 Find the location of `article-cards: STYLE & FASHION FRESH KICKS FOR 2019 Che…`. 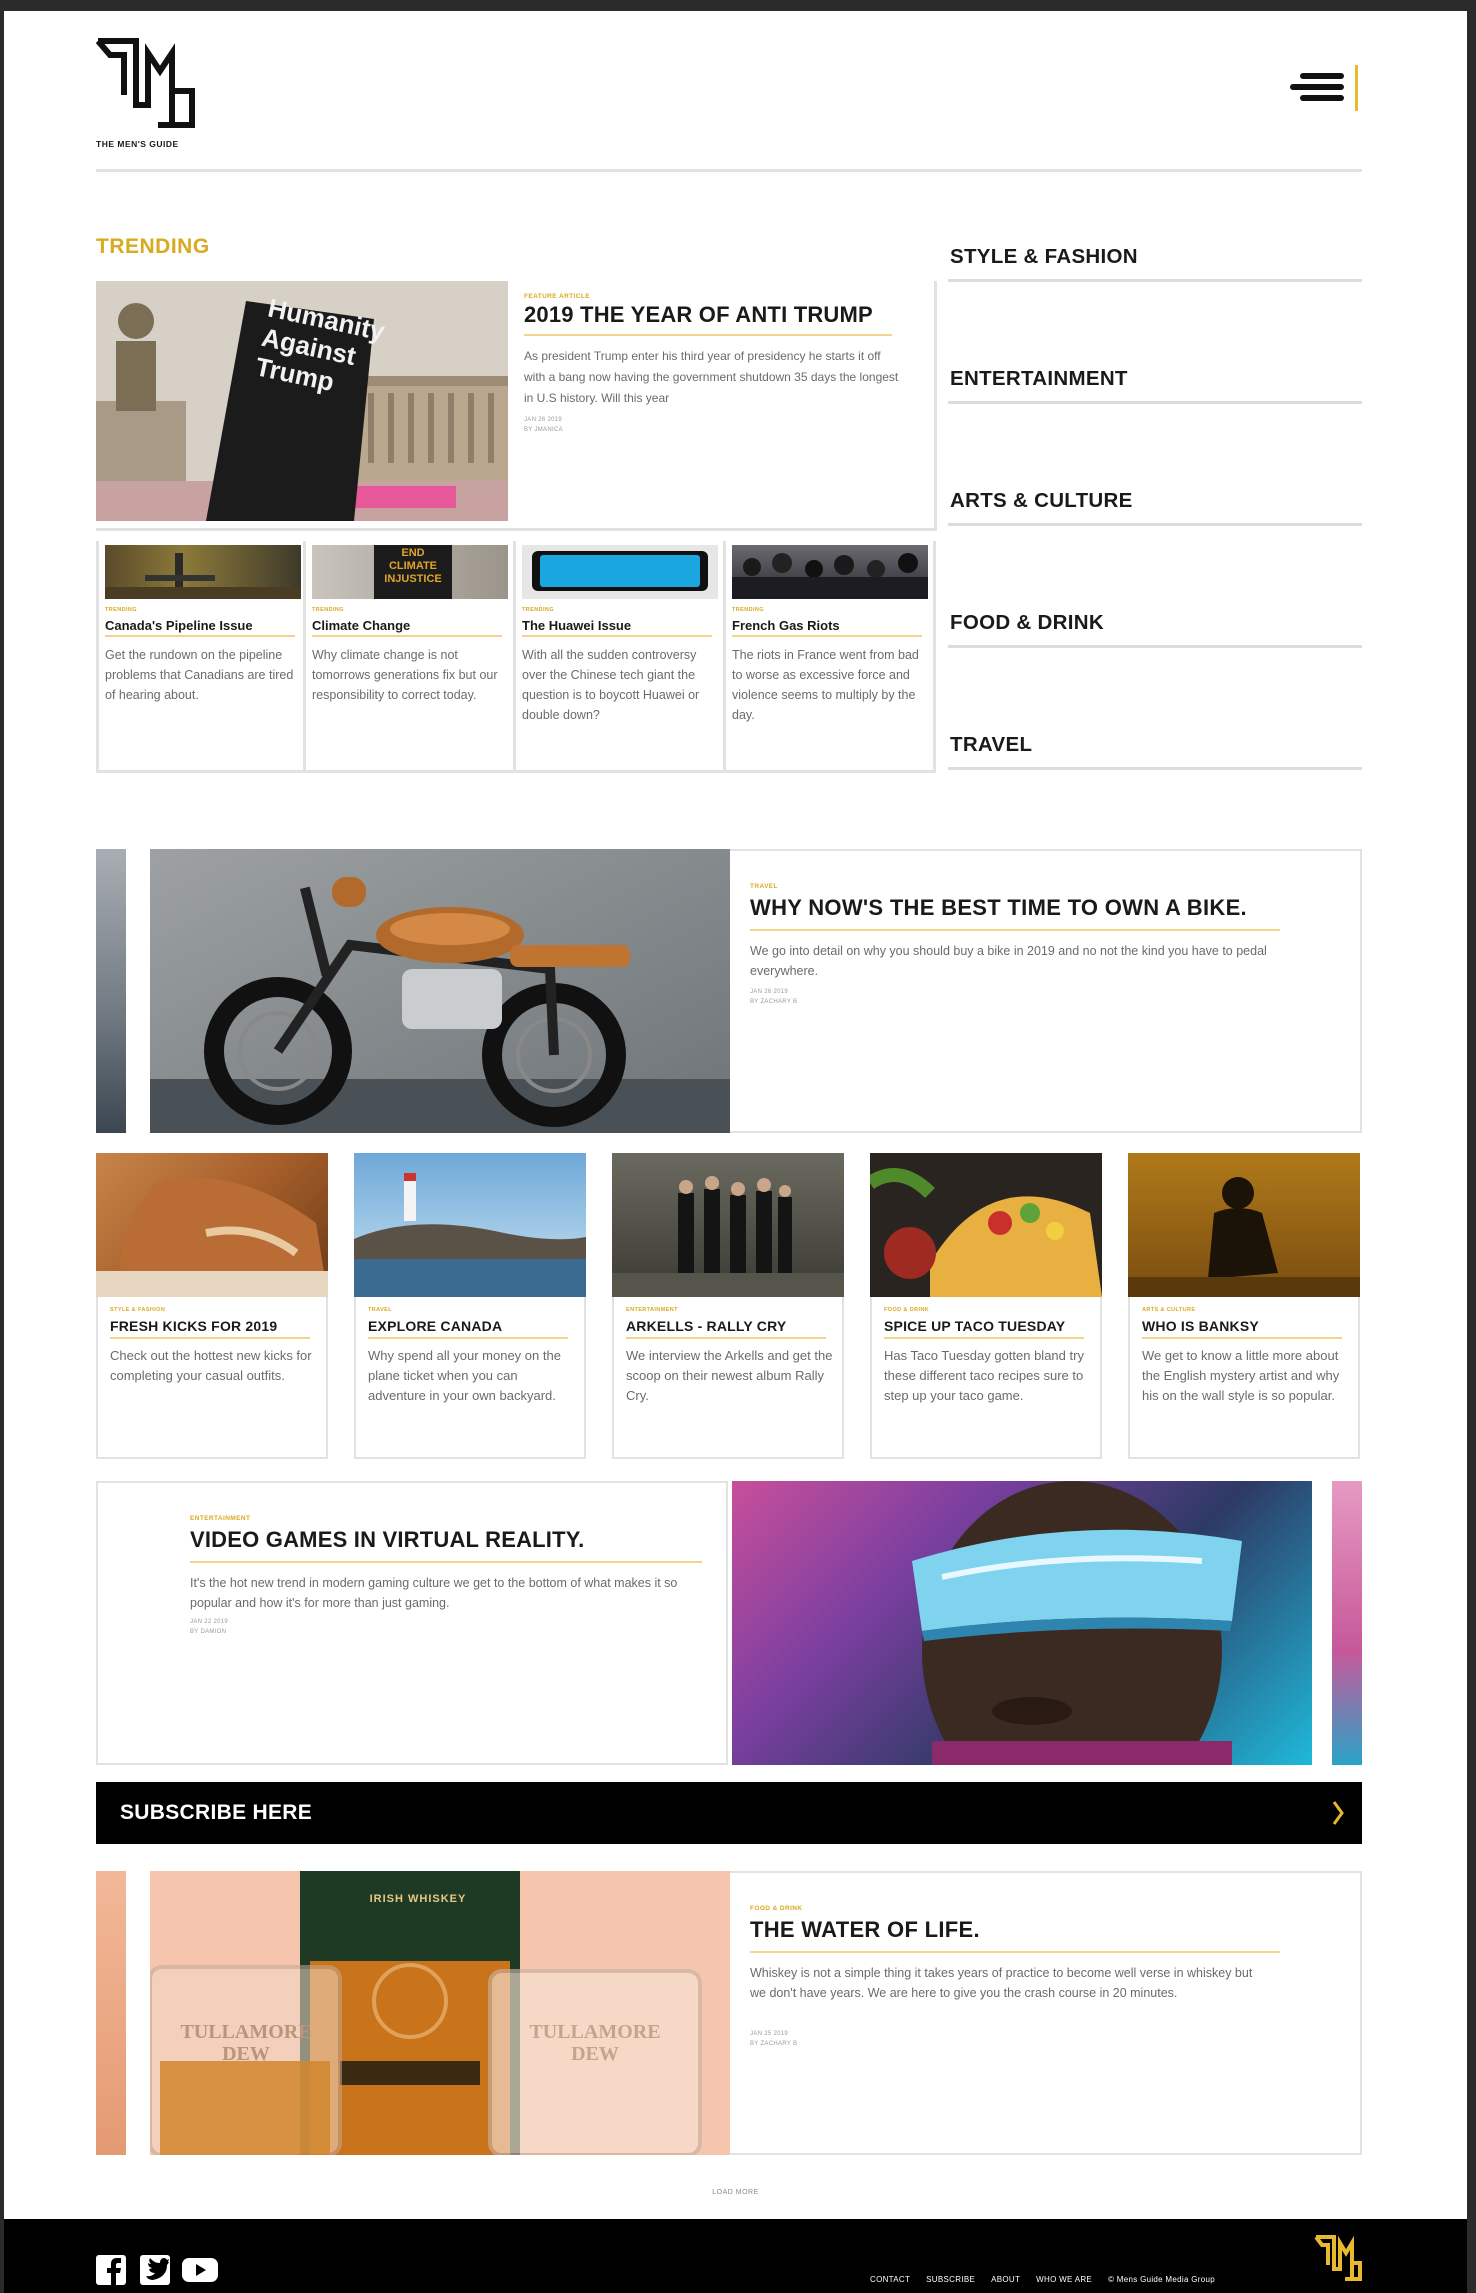

article-cards: STYLE & FASHION FRESH KICKS FOR 2019 Che… is located at coordinates (729, 1306).